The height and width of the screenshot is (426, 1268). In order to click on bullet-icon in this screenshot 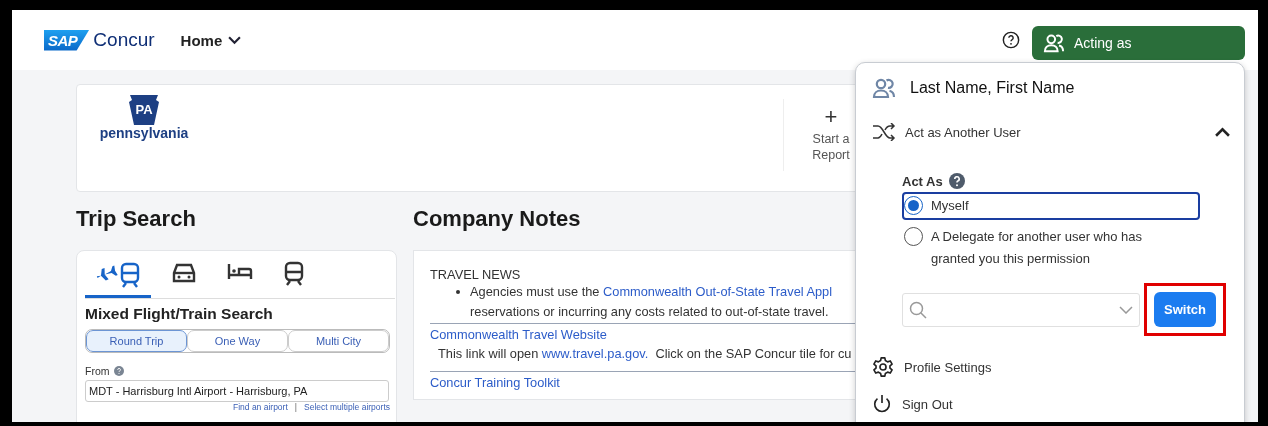, I will do `click(458, 292)`.